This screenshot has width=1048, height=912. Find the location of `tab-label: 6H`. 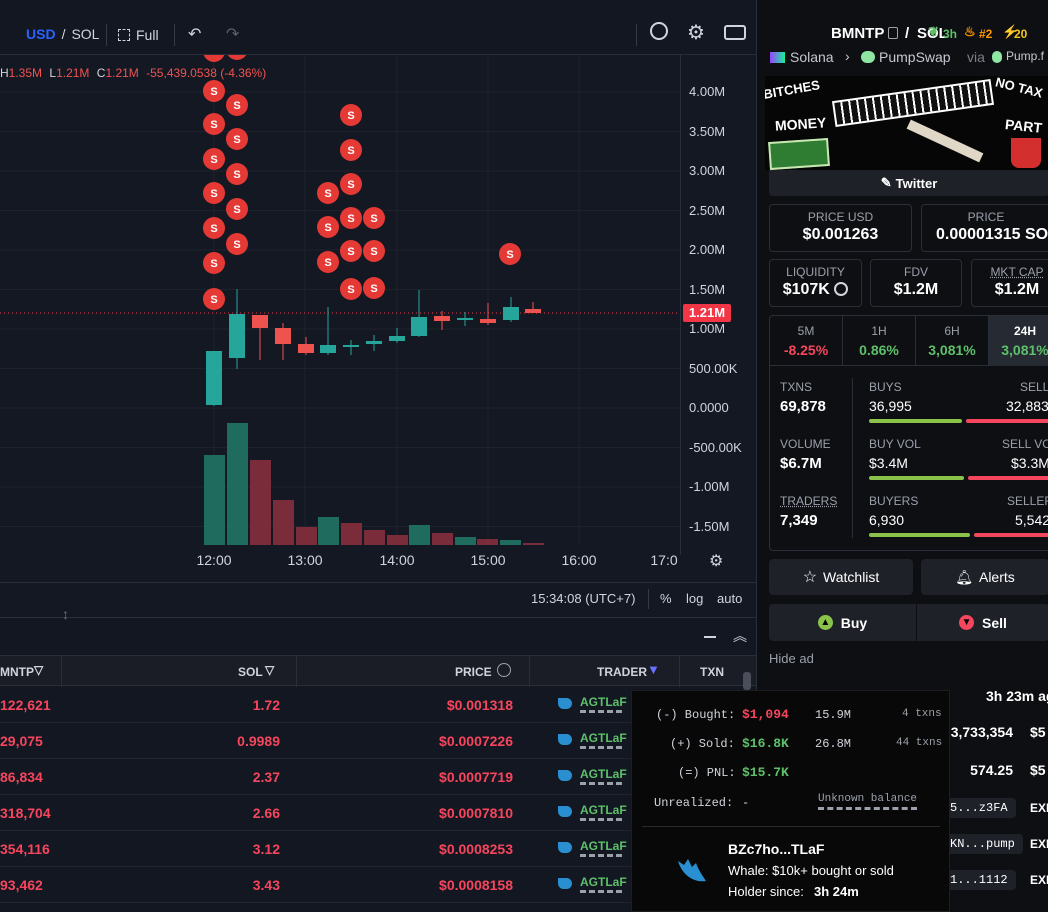

tab-label: 6H is located at coordinates (952, 331).